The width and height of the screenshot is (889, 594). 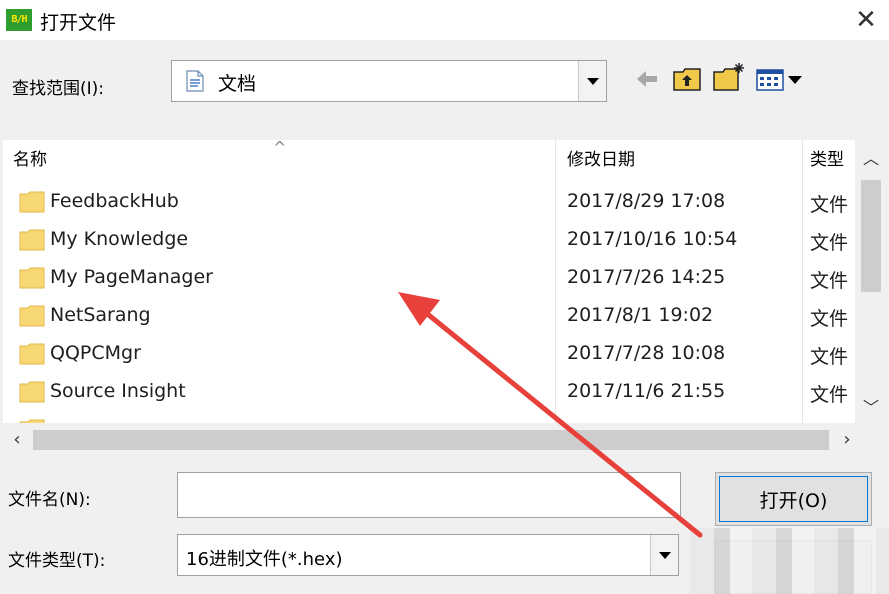 What do you see at coordinates (237, 84) in the screenshot?
I see `lookin-value: 文档` at bounding box center [237, 84].